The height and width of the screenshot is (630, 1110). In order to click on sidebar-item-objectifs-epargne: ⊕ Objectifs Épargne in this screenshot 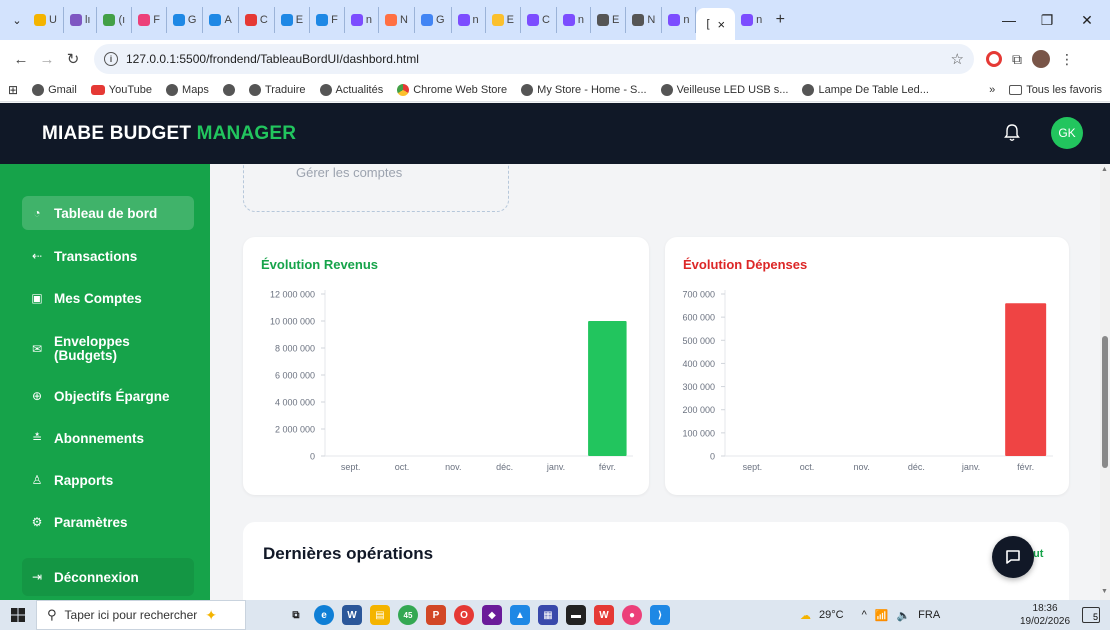, I will do `click(108, 396)`.